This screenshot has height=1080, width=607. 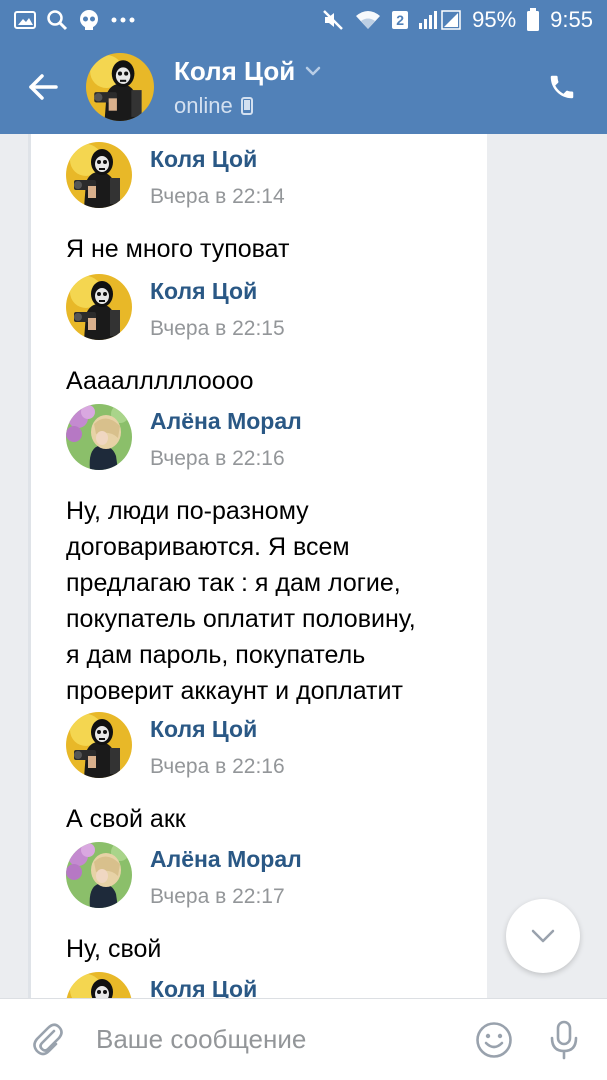 I want to click on sim-badge: 2, so click(x=400, y=20).